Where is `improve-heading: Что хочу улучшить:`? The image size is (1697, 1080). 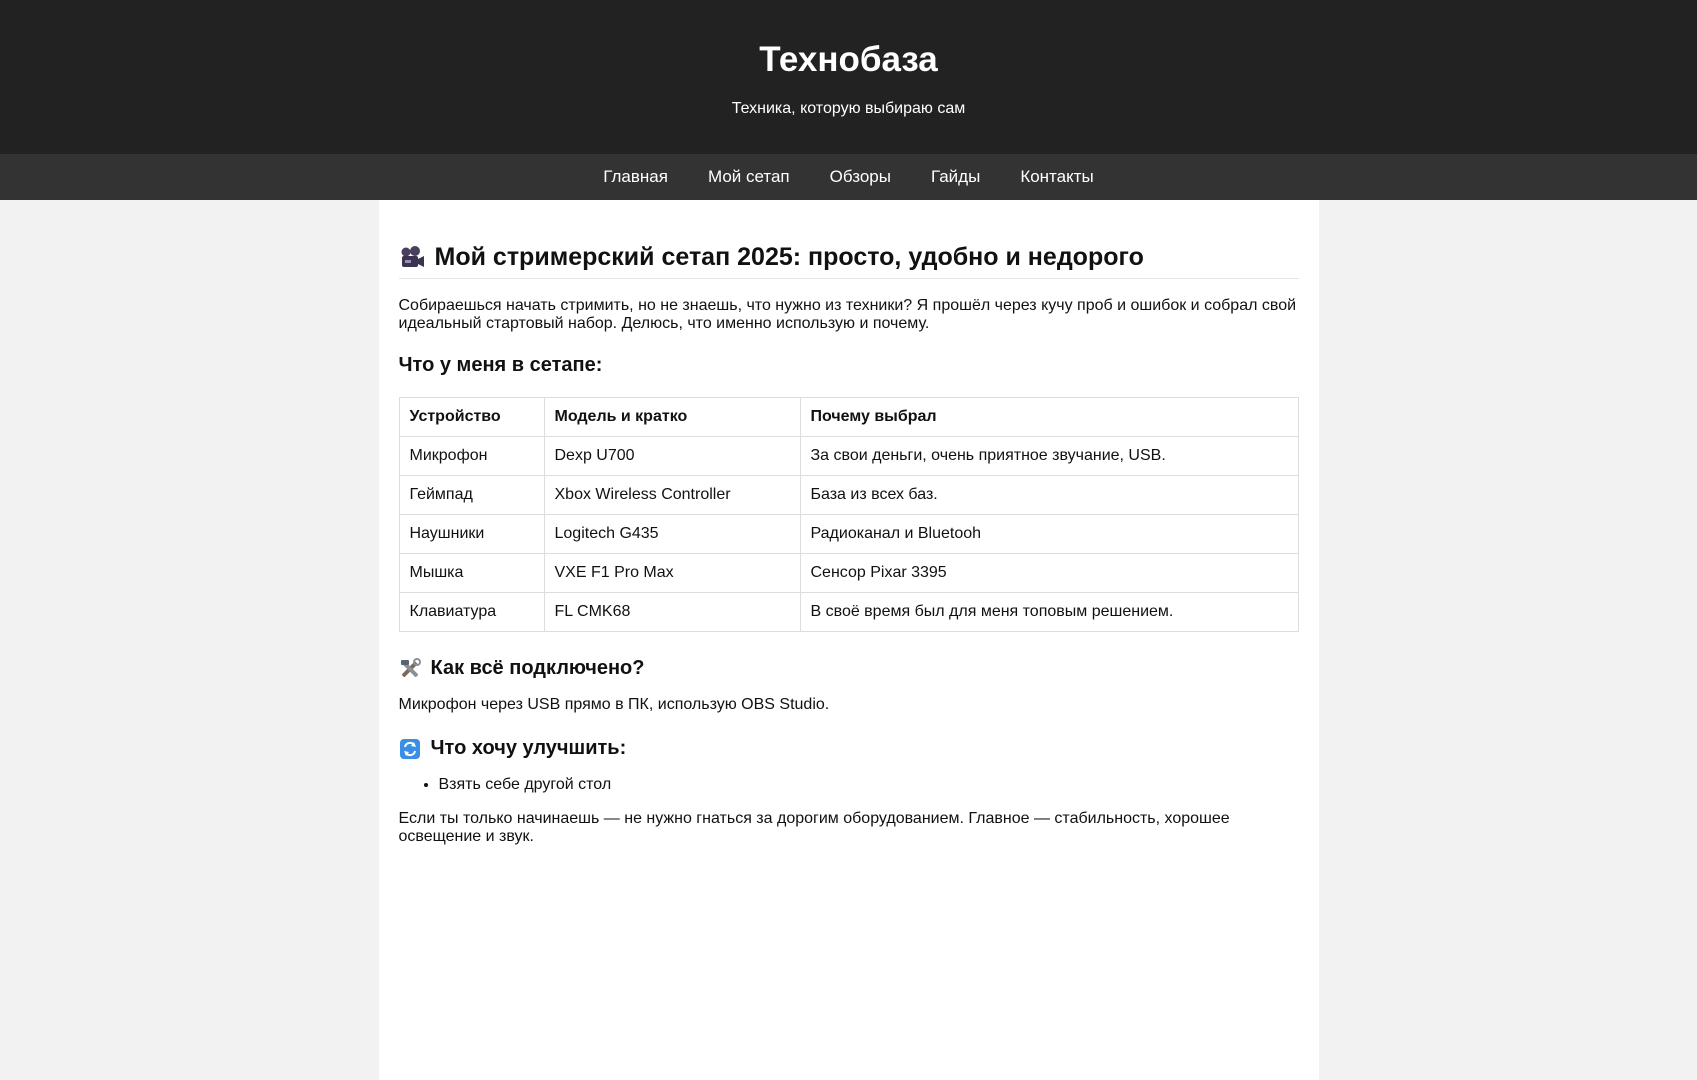
improve-heading: Что хочу улучшить: is located at coordinates (849, 748).